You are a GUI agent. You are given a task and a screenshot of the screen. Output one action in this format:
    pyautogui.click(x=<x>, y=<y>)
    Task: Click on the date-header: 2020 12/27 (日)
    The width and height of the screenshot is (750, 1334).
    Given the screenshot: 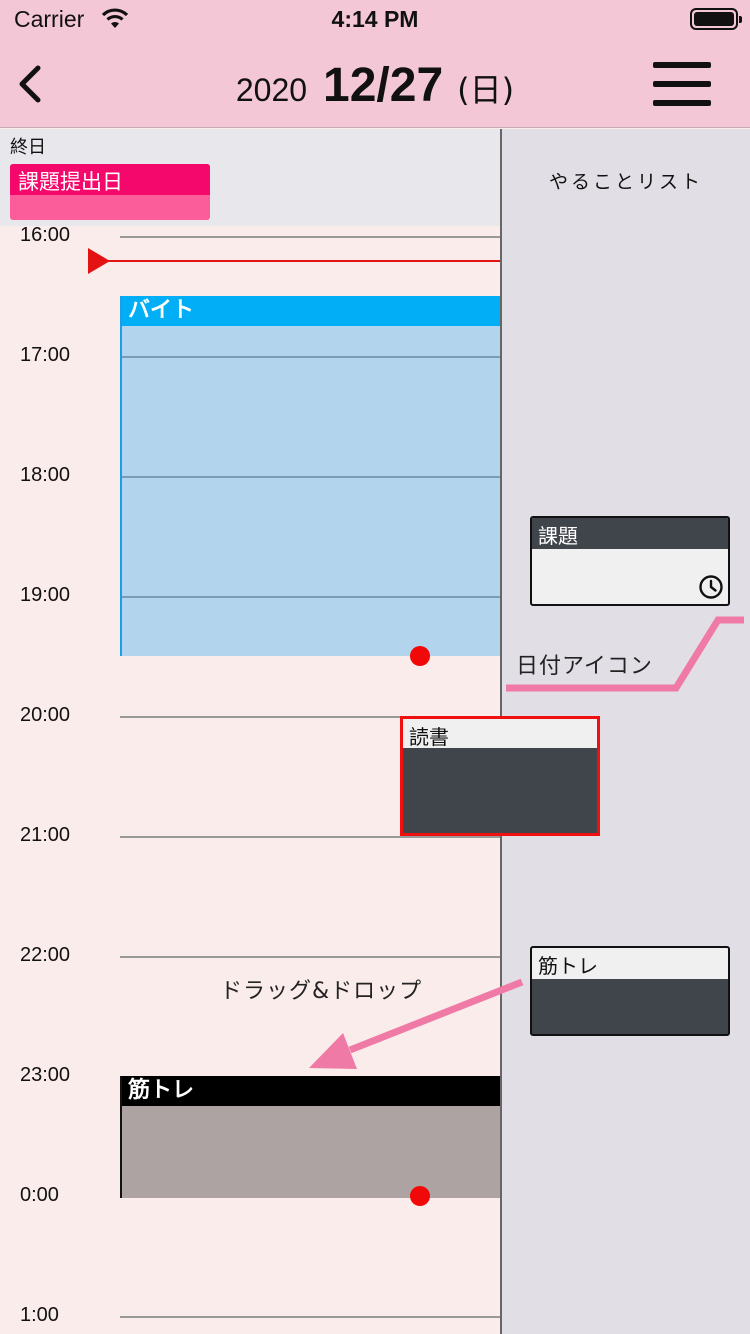 What is the action you would take?
    pyautogui.click(x=375, y=85)
    